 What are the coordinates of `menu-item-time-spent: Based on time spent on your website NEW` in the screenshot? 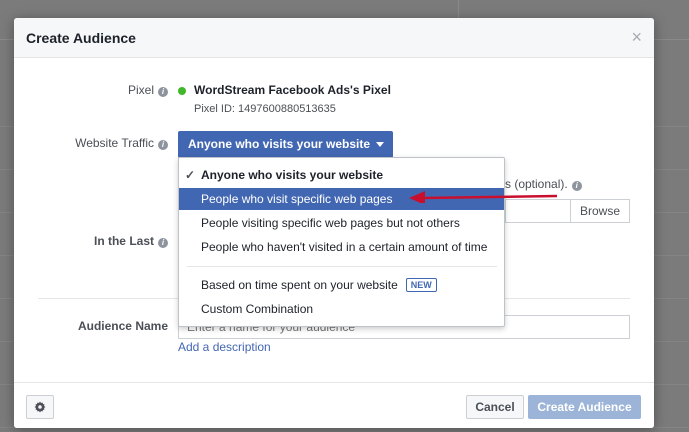 It's located at (341, 285).